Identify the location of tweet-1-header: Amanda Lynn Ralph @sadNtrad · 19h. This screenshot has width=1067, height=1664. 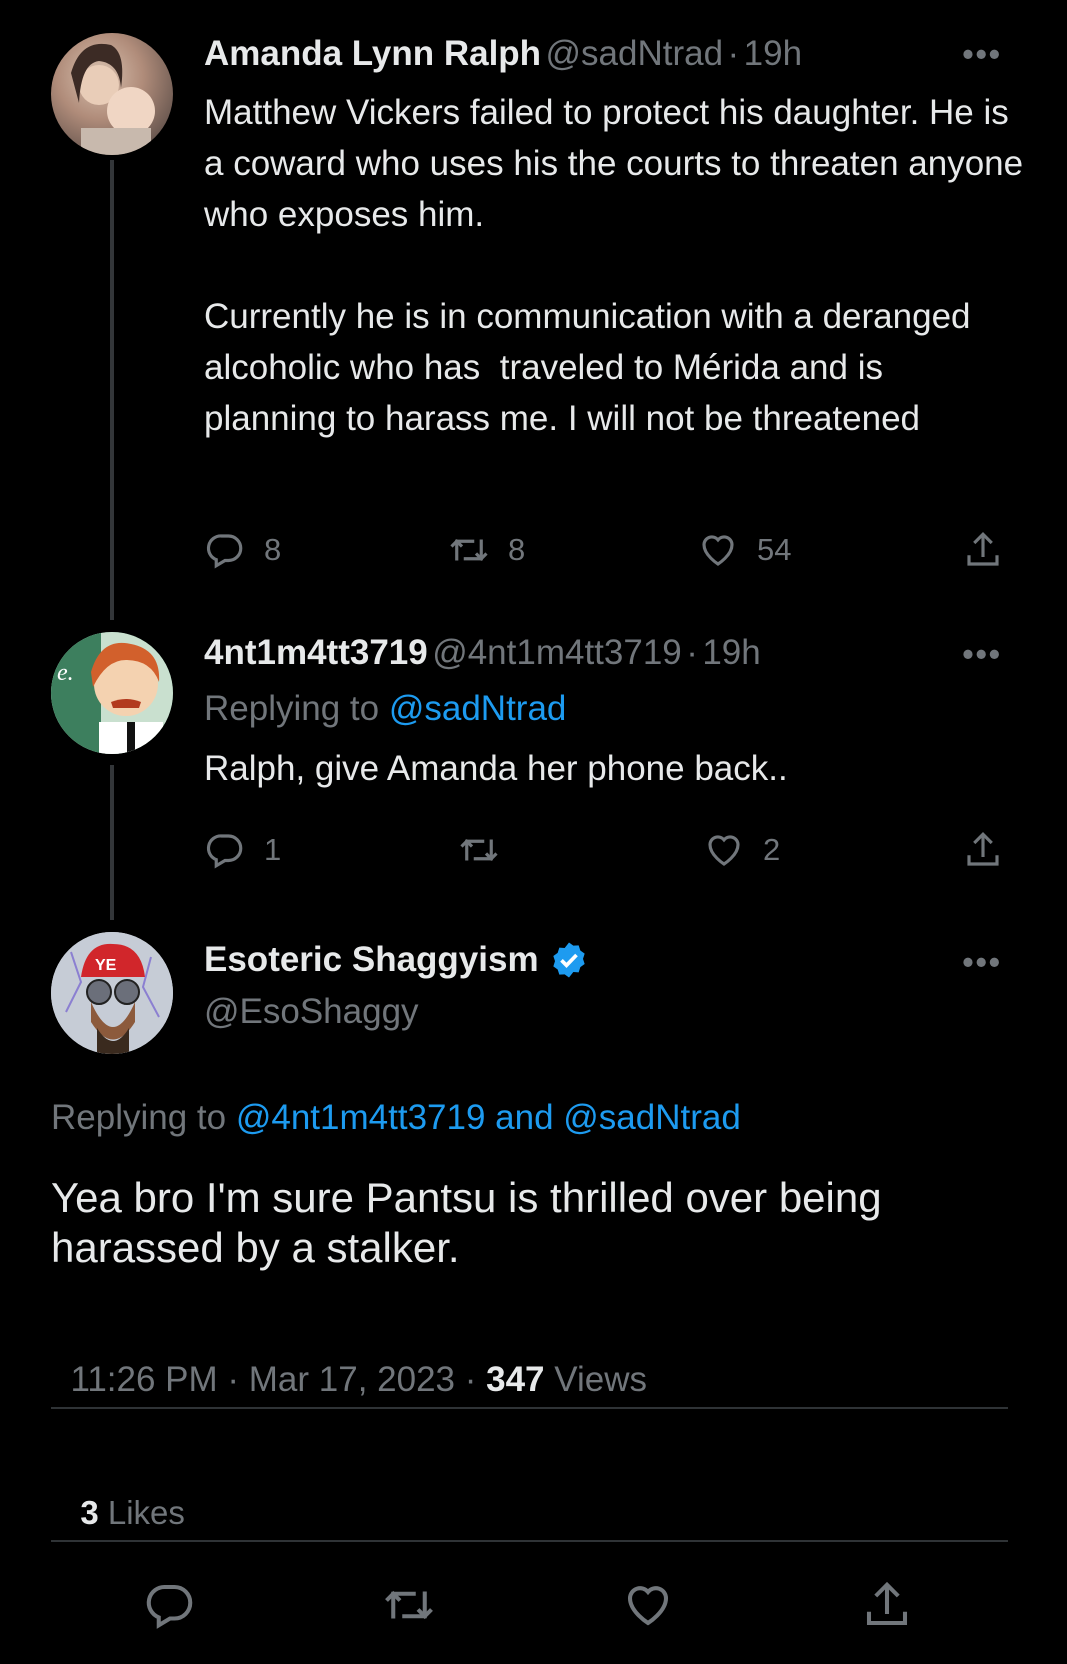
(503, 56).